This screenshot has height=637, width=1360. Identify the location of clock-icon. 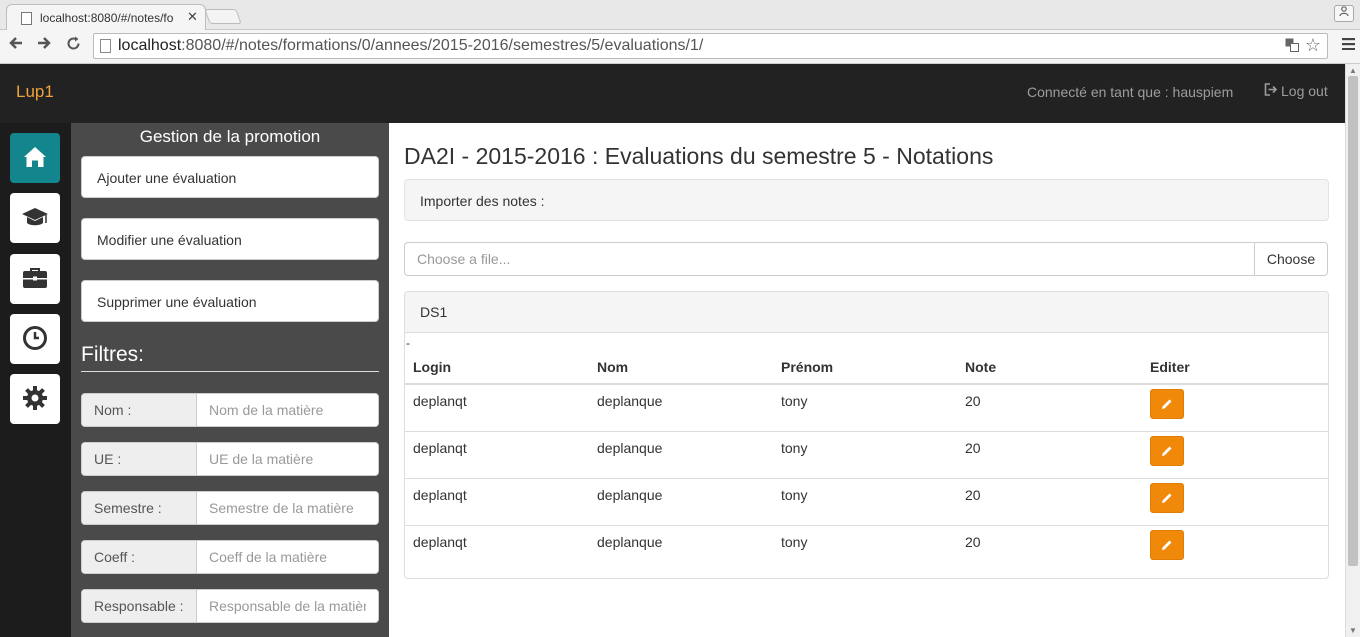
(35, 339).